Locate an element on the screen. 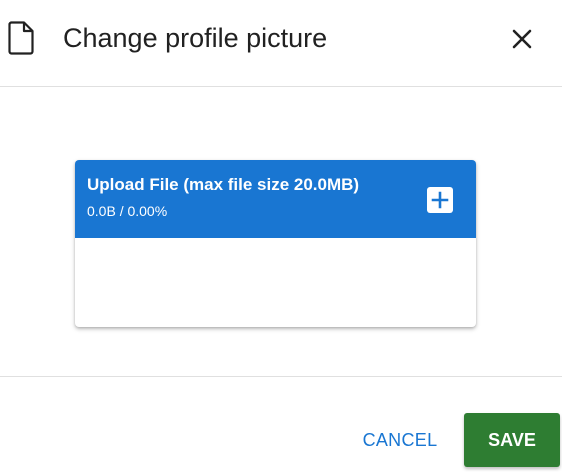 This screenshot has width=562, height=472. cancel-button: CANCEL is located at coordinates (400, 440).